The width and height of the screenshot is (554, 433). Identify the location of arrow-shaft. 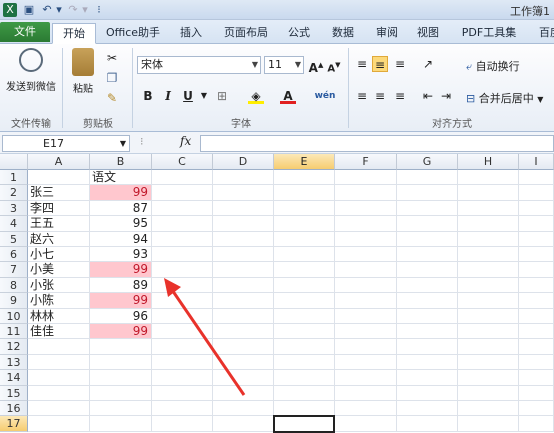
(206, 339).